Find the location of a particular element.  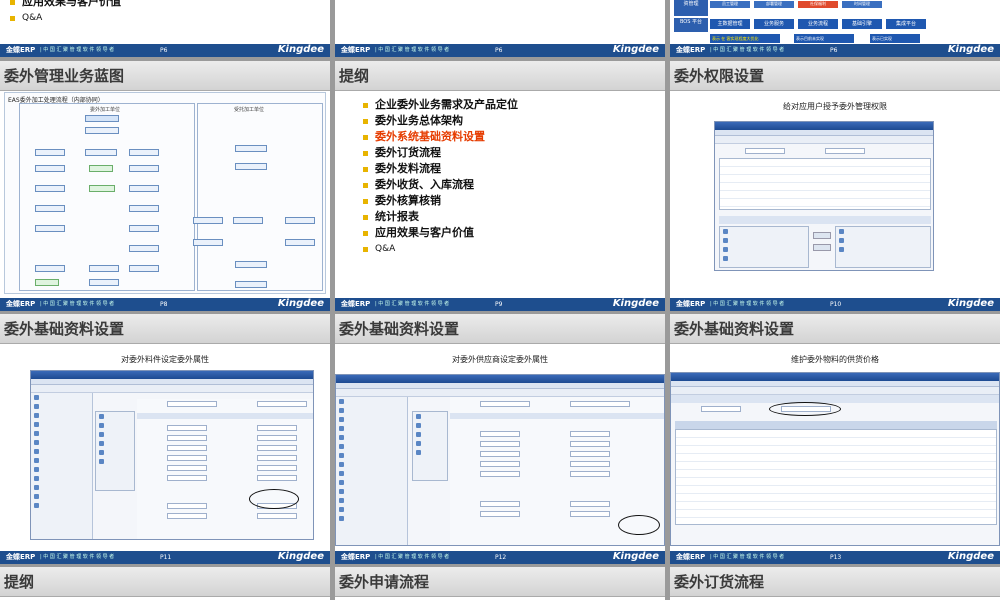

slide-footer: 金蝶ERP | 中 国 汇 聚 管 理 软 件 领 导 者 P12 Kingdee is located at coordinates (500, 557).